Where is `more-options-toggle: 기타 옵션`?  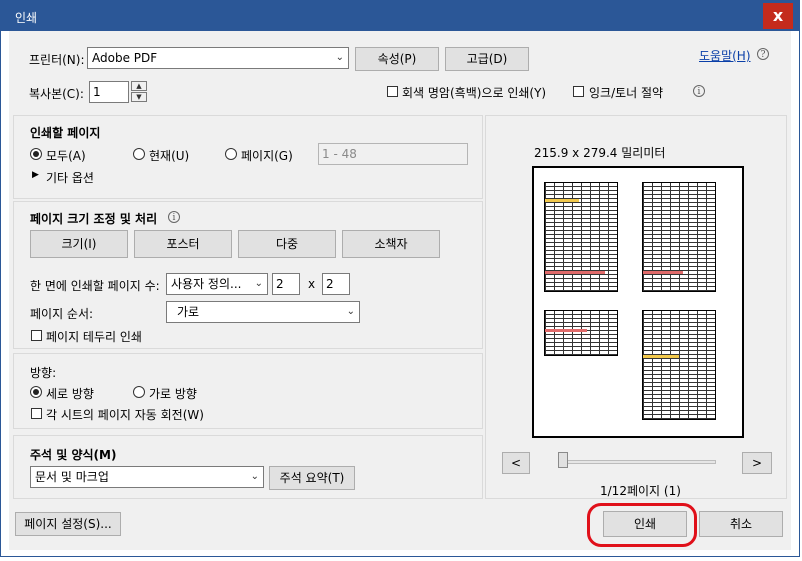
more-options-toggle: 기타 옵션 is located at coordinates (70, 177).